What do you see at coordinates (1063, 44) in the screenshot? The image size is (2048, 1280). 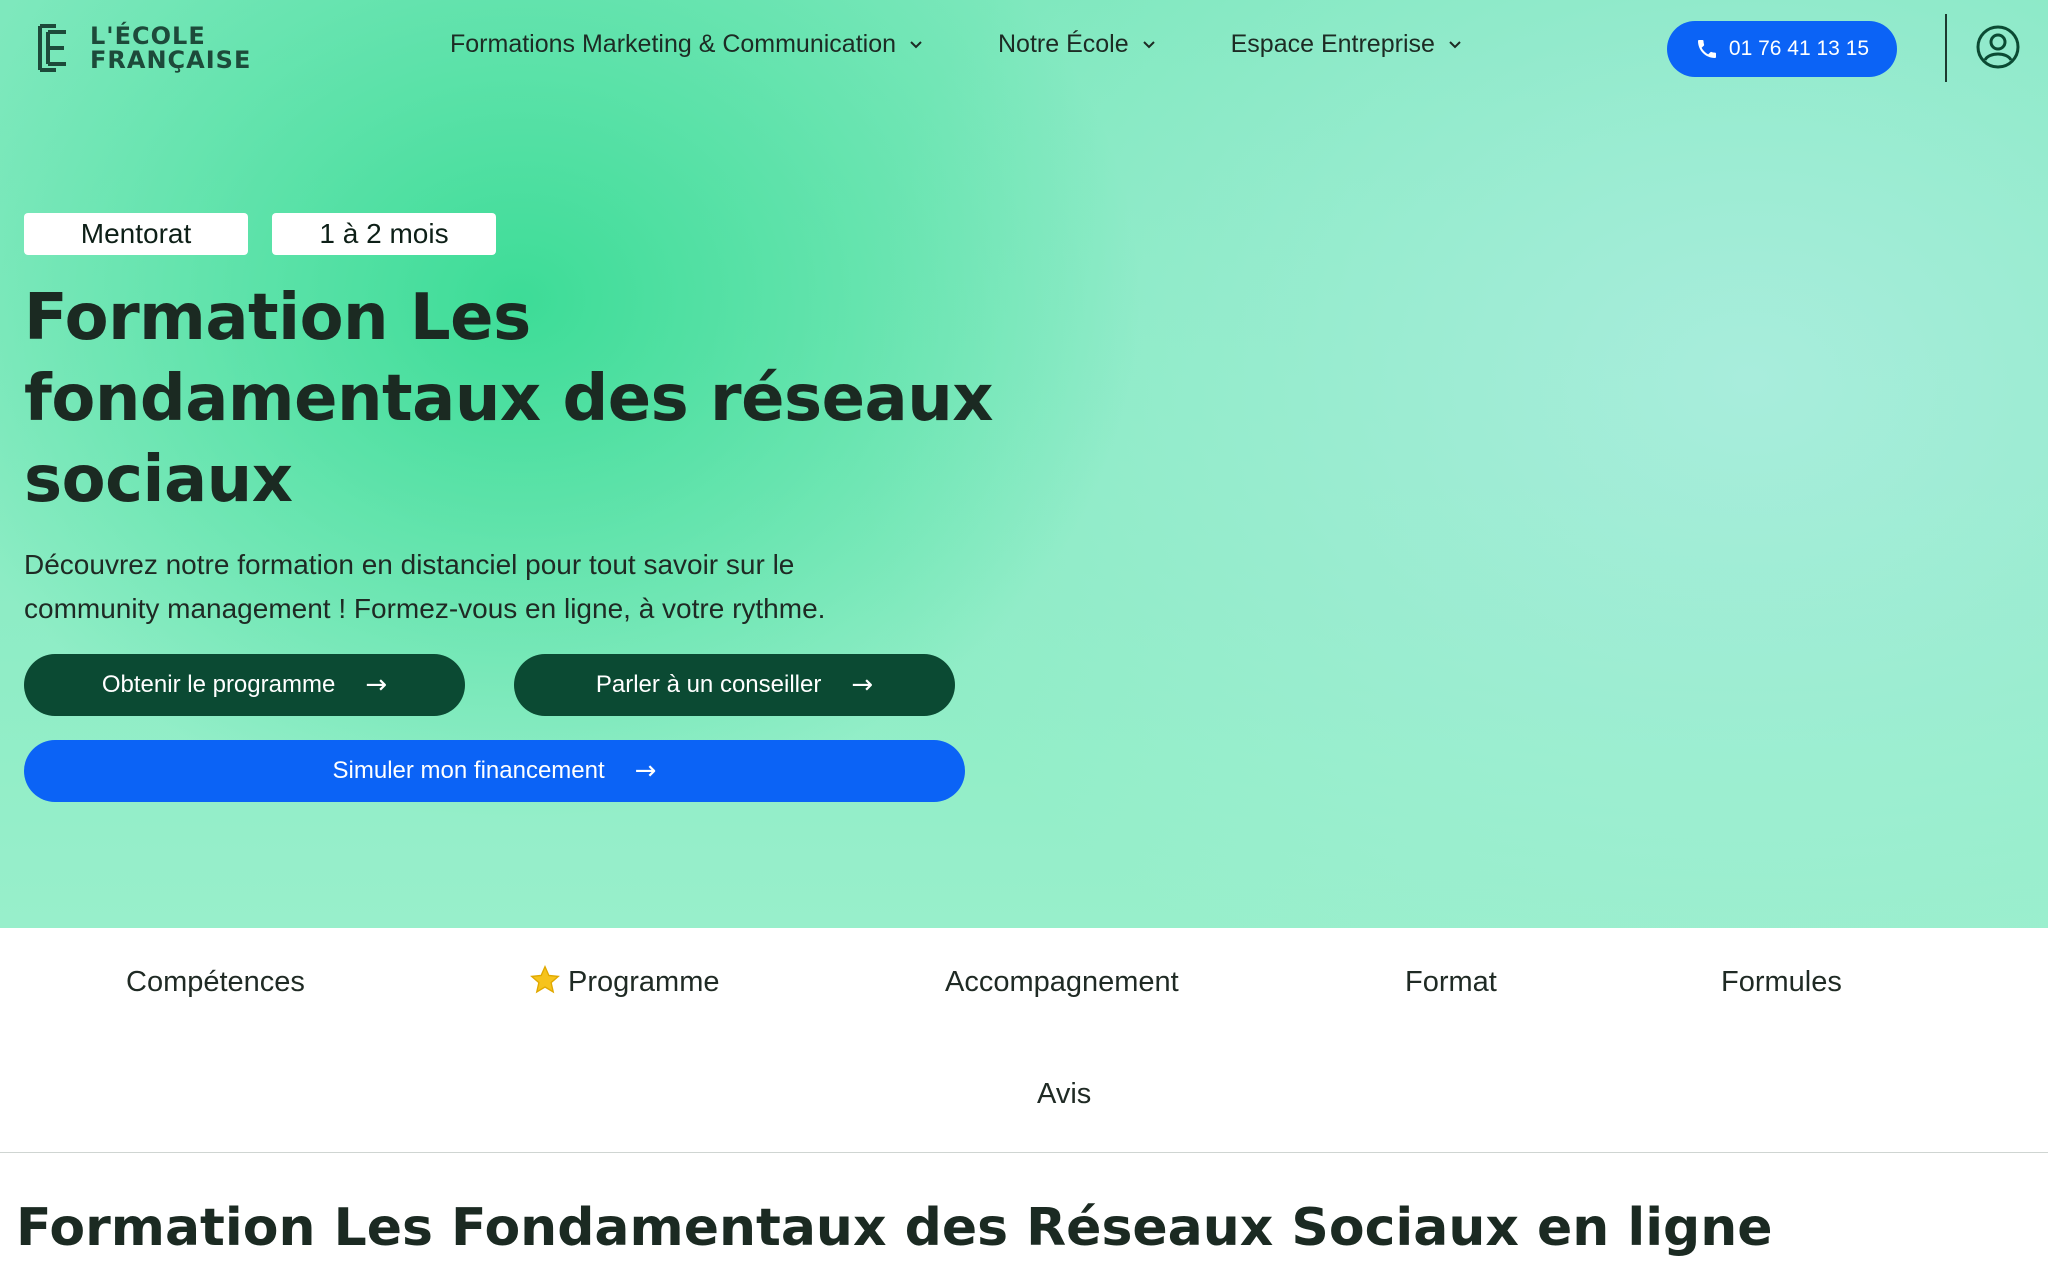 I see `nav-notre-ecole-label: Notre École` at bounding box center [1063, 44].